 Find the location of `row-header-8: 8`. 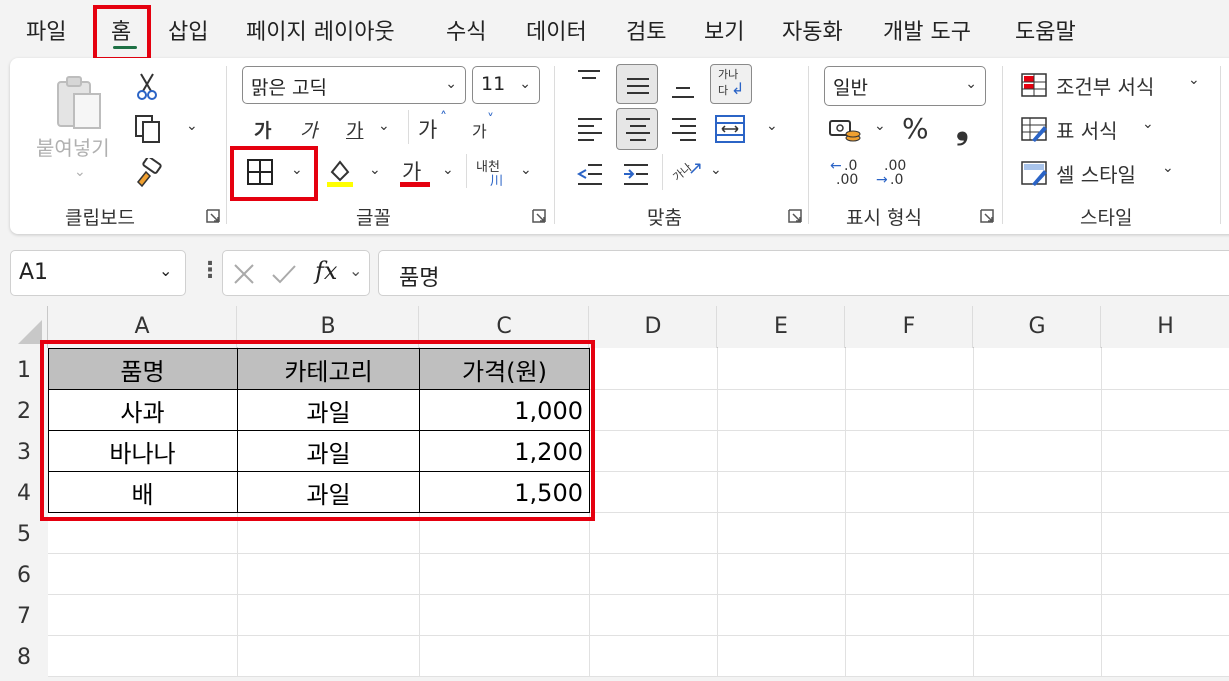

row-header-8: 8 is located at coordinates (24, 656).